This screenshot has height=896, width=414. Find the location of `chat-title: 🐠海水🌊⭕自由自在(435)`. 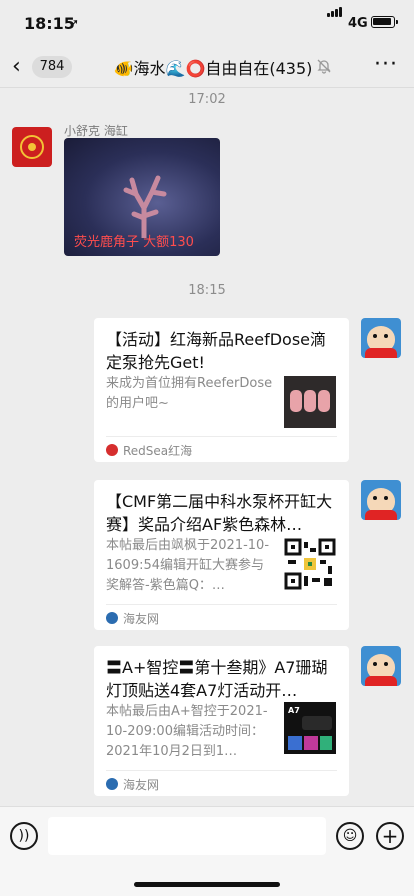

chat-title: 🐠海水🌊⭕自由自在(435) is located at coordinates (213, 68).